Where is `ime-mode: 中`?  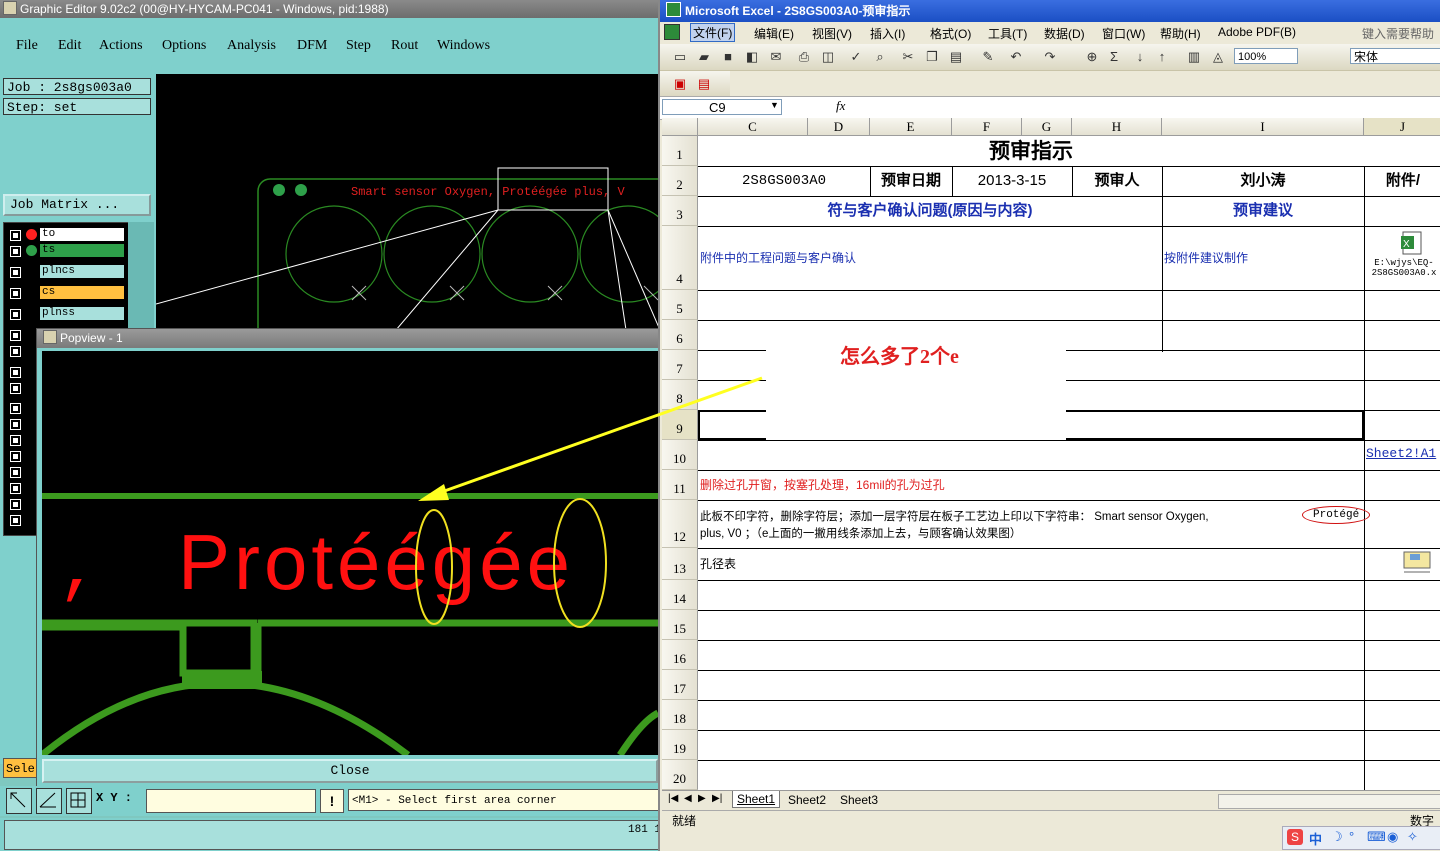
ime-mode: 中 is located at coordinates (1315, 838).